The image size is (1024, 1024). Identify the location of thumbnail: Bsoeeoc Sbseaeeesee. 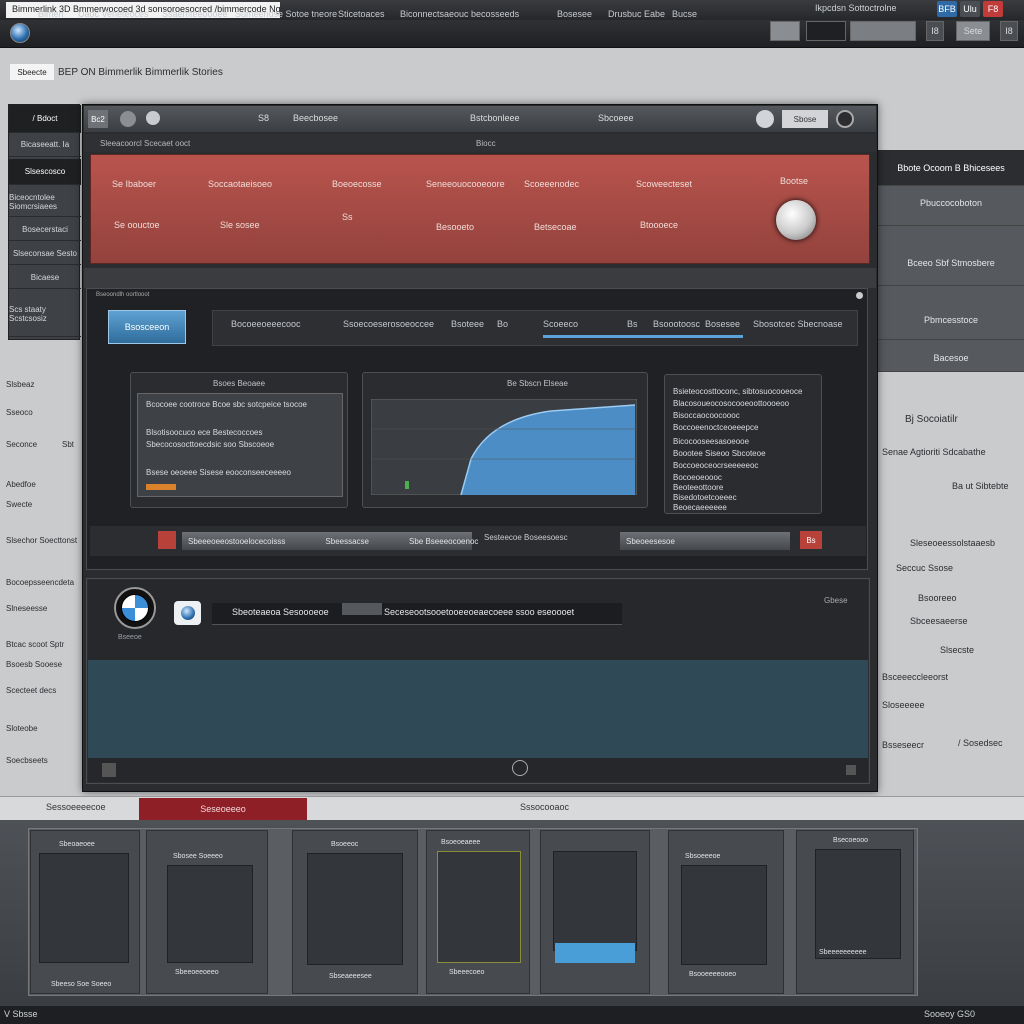
(355, 912).